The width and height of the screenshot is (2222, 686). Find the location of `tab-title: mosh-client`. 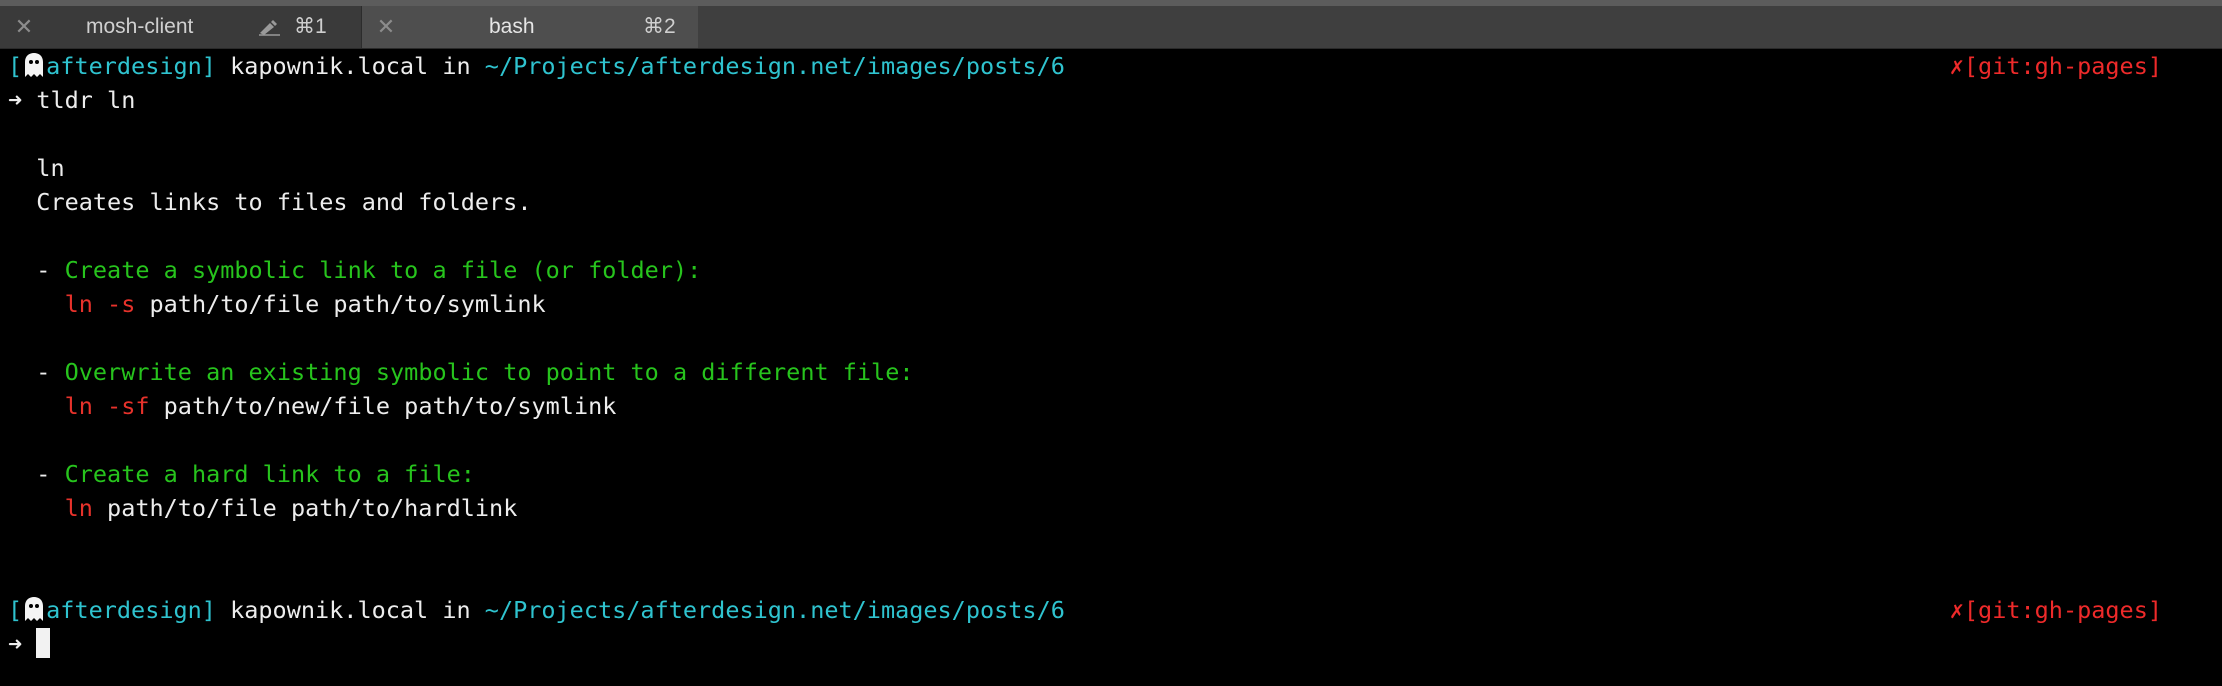

tab-title: mosh-client is located at coordinates (140, 26).